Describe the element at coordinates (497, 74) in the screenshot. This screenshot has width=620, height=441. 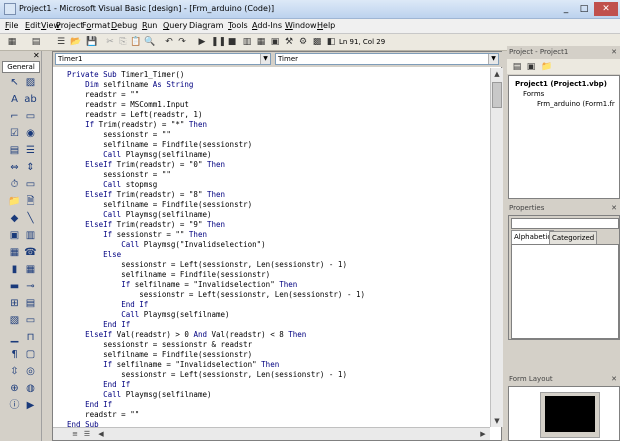
I see `scroll-up-icon: ▲` at that location.